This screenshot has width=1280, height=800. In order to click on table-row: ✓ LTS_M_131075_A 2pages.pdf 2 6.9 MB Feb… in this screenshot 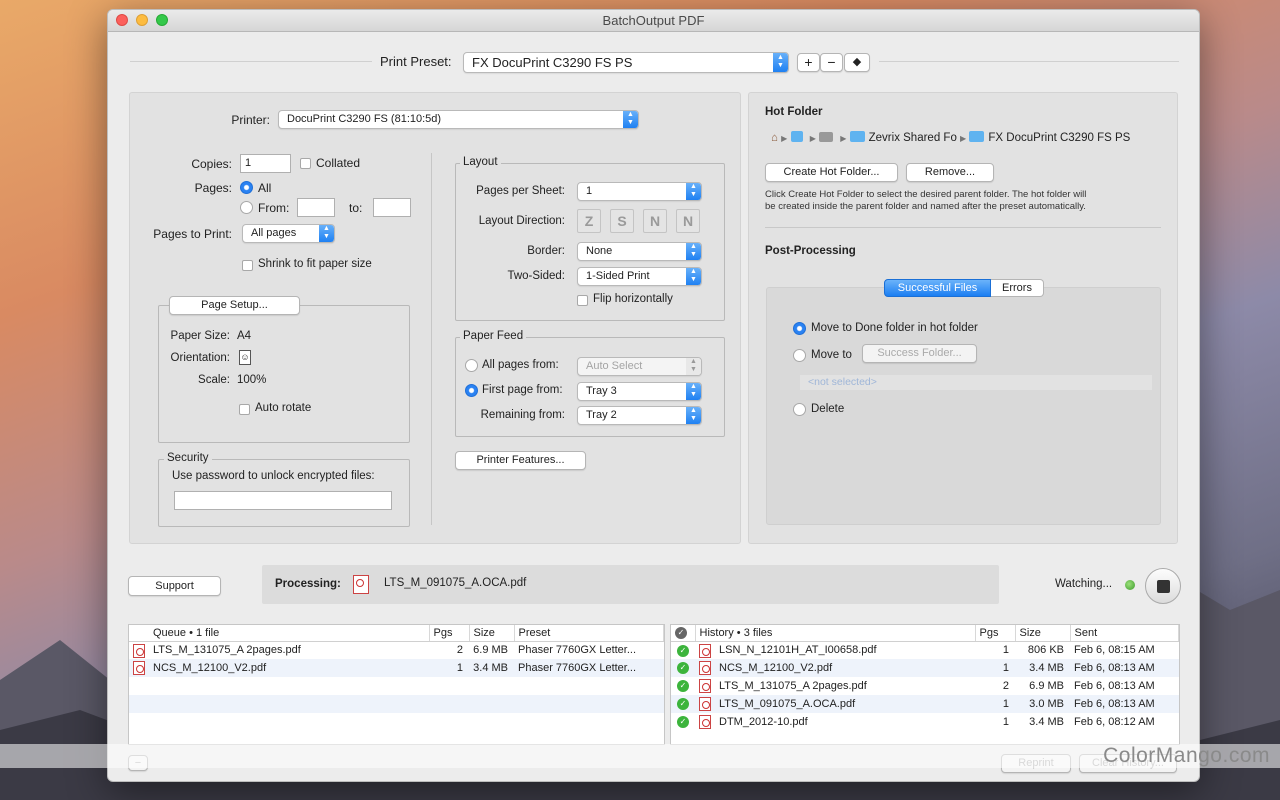, I will do `click(925, 686)`.